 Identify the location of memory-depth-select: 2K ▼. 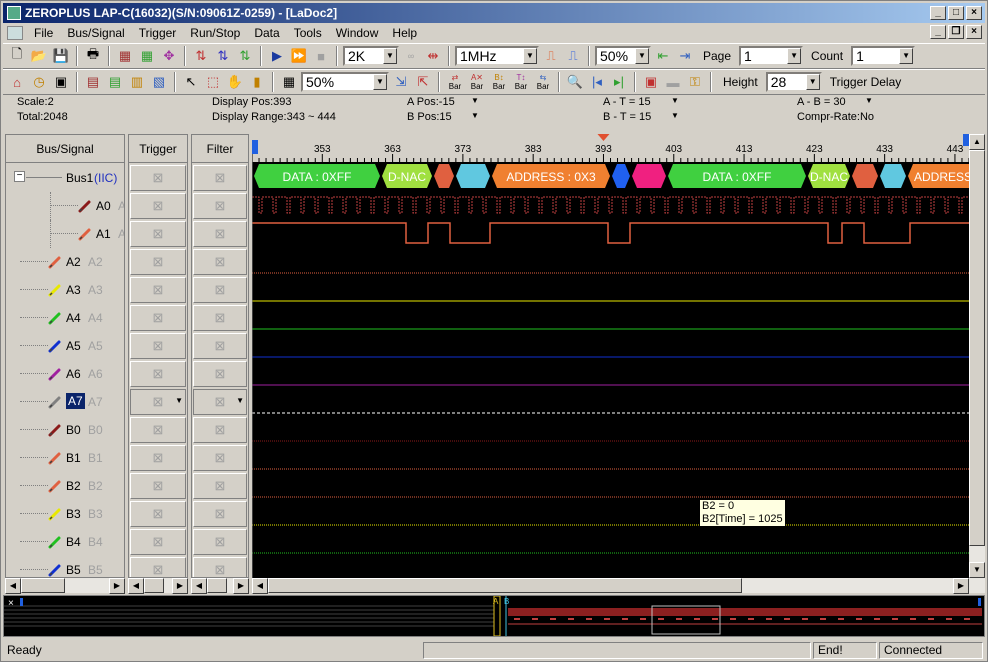
(371, 56).